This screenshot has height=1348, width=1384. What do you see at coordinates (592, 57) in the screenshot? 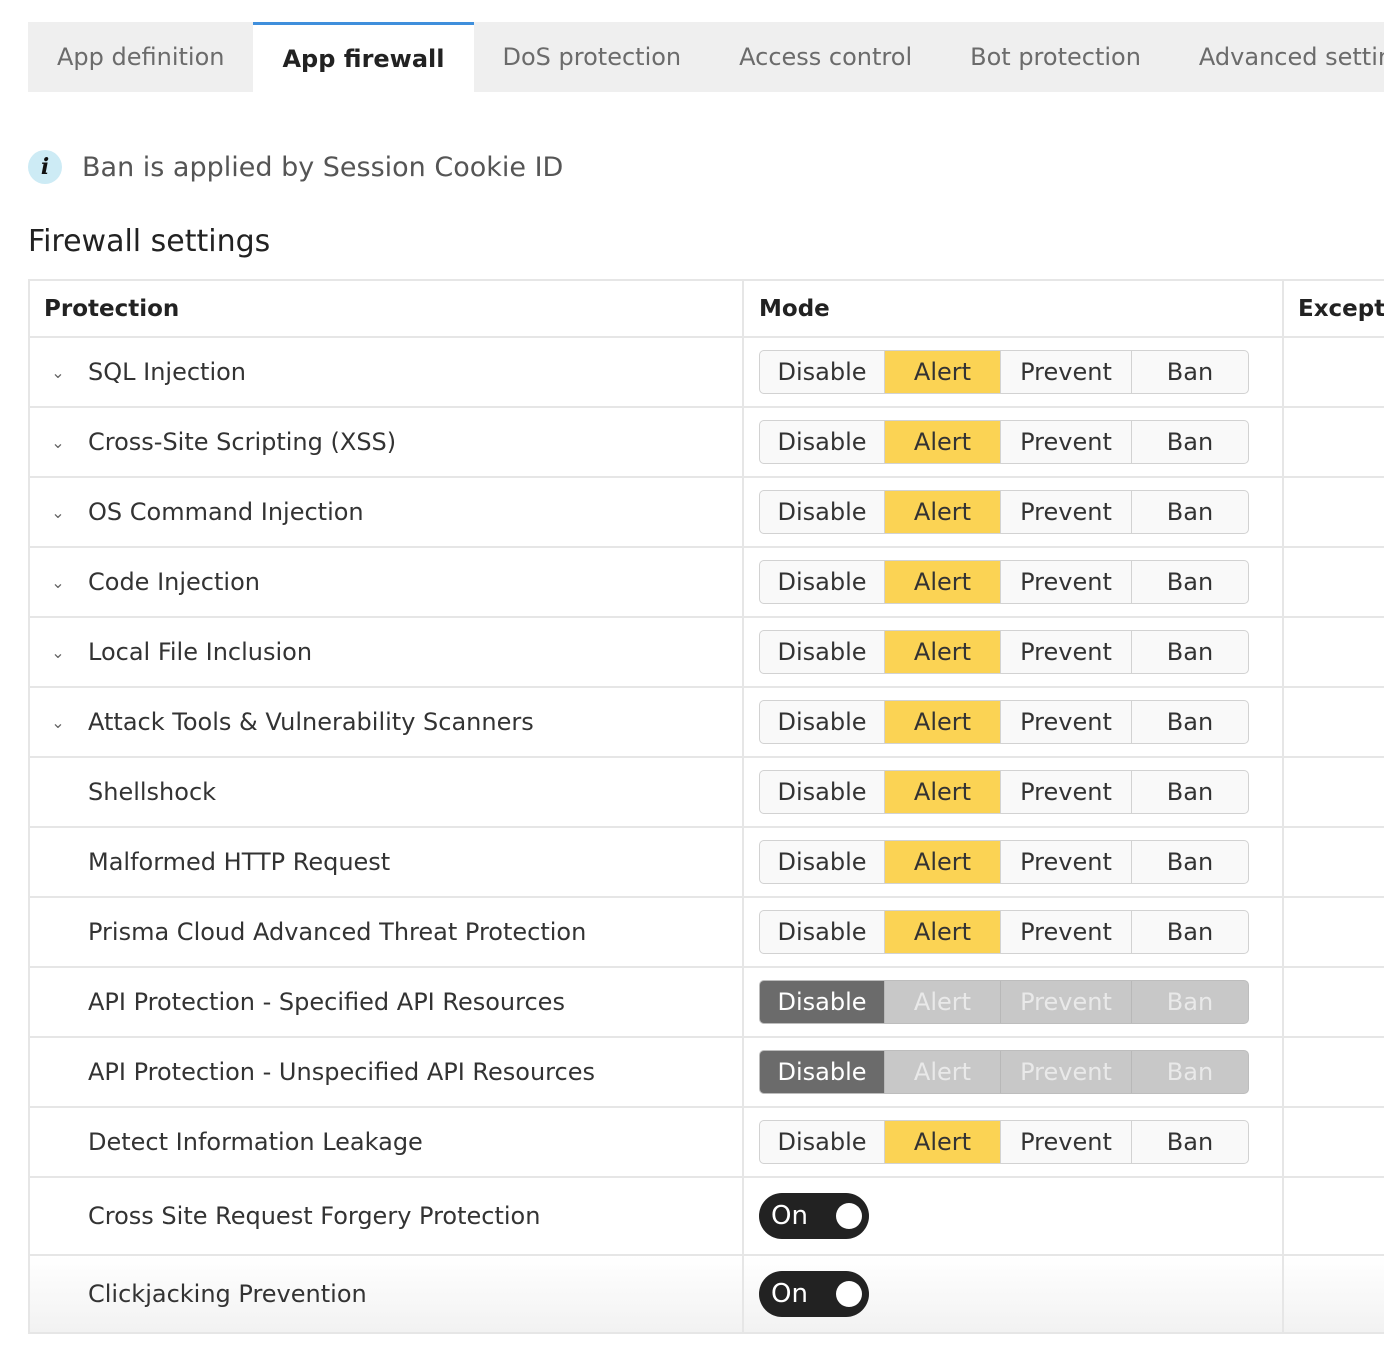
I see `tab-dos-protection: DoS protection` at bounding box center [592, 57].